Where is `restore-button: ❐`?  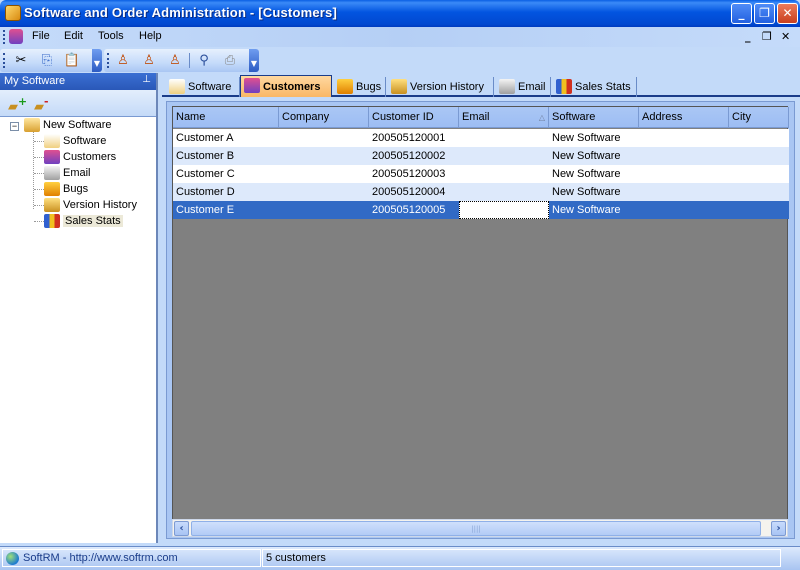
restore-button: ❐ is located at coordinates (764, 13).